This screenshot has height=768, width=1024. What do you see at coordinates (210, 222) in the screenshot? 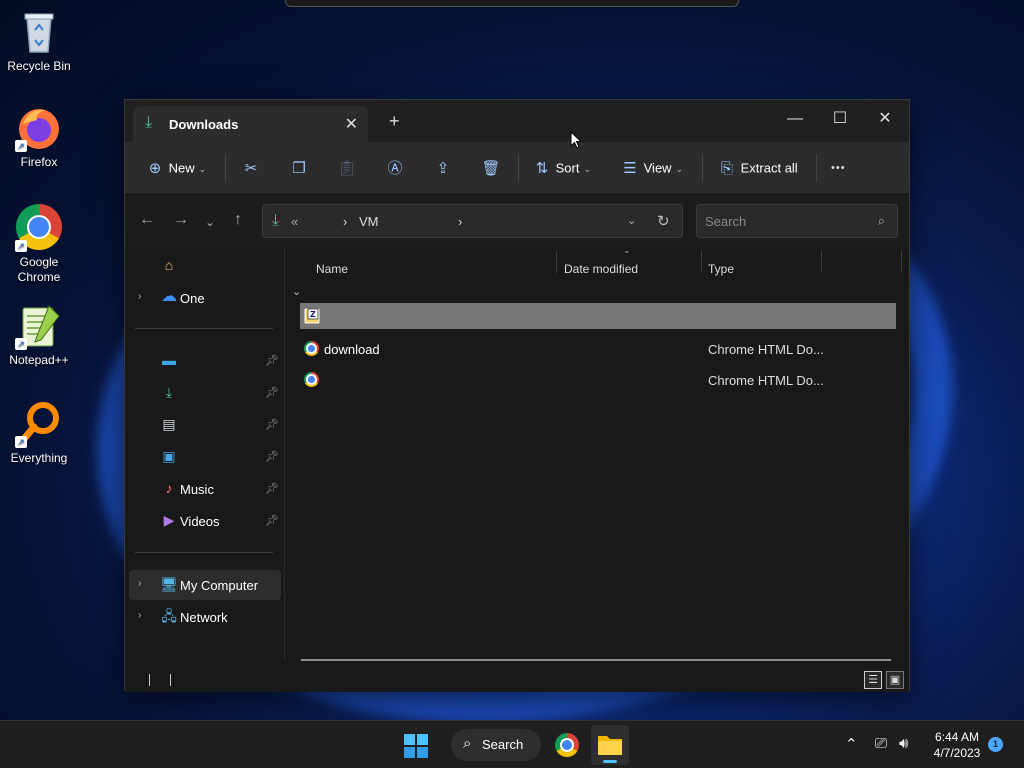
I see `recent-locations-chevron-icon: ⌄` at bounding box center [210, 222].